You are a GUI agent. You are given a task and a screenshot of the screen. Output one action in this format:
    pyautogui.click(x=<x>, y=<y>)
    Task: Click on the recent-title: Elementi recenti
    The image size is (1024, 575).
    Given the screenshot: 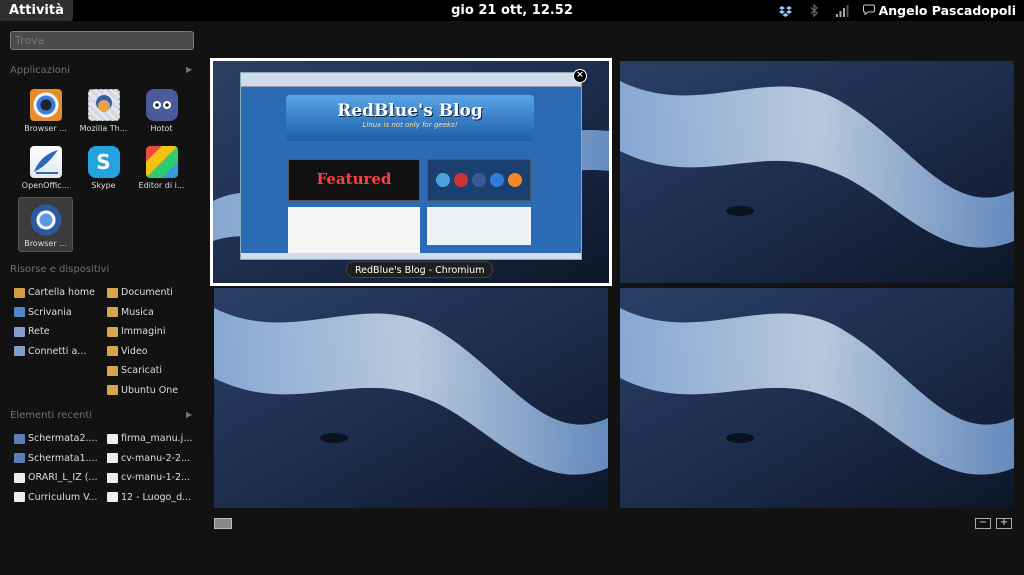 What is the action you would take?
    pyautogui.click(x=51, y=415)
    